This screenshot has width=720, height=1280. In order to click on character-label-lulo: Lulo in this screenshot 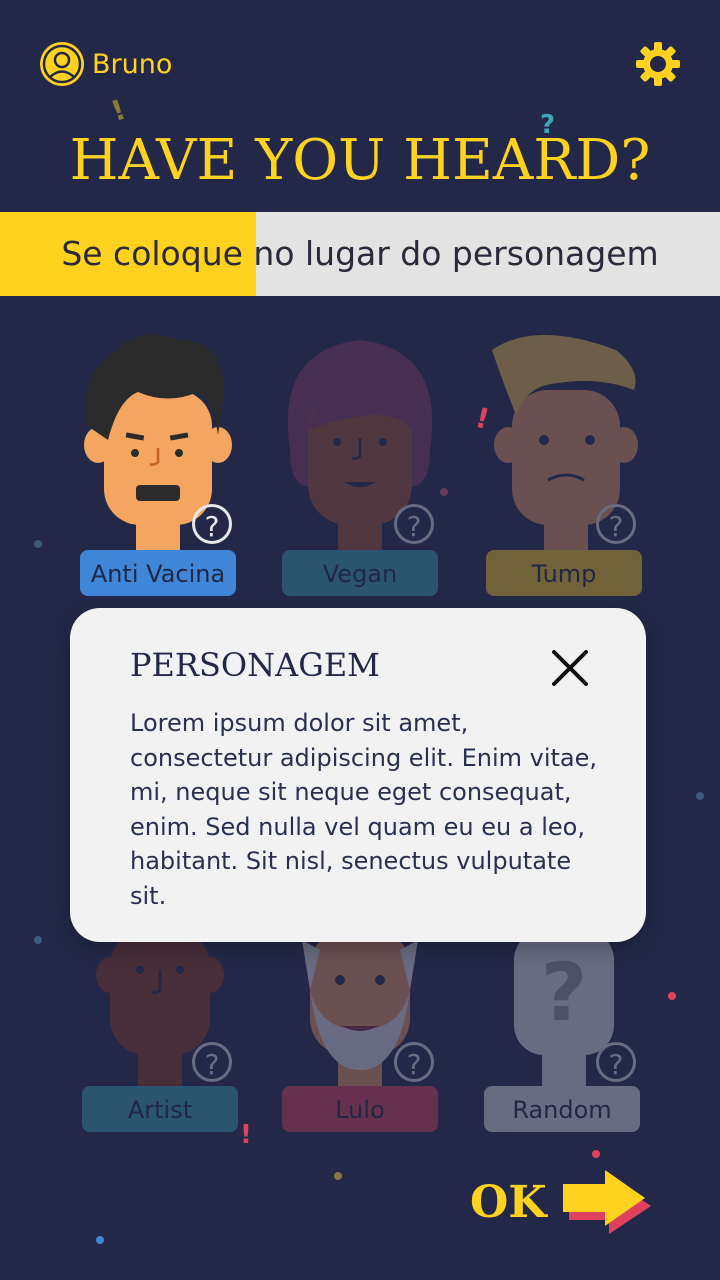, I will do `click(360, 1109)`.